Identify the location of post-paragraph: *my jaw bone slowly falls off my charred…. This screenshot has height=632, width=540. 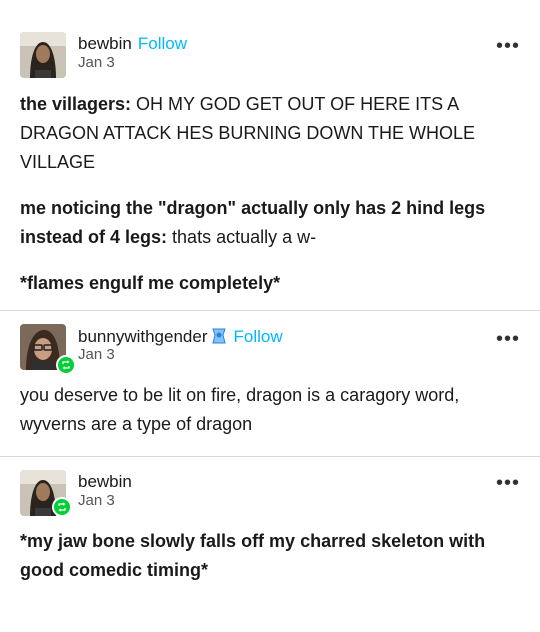
(270, 556).